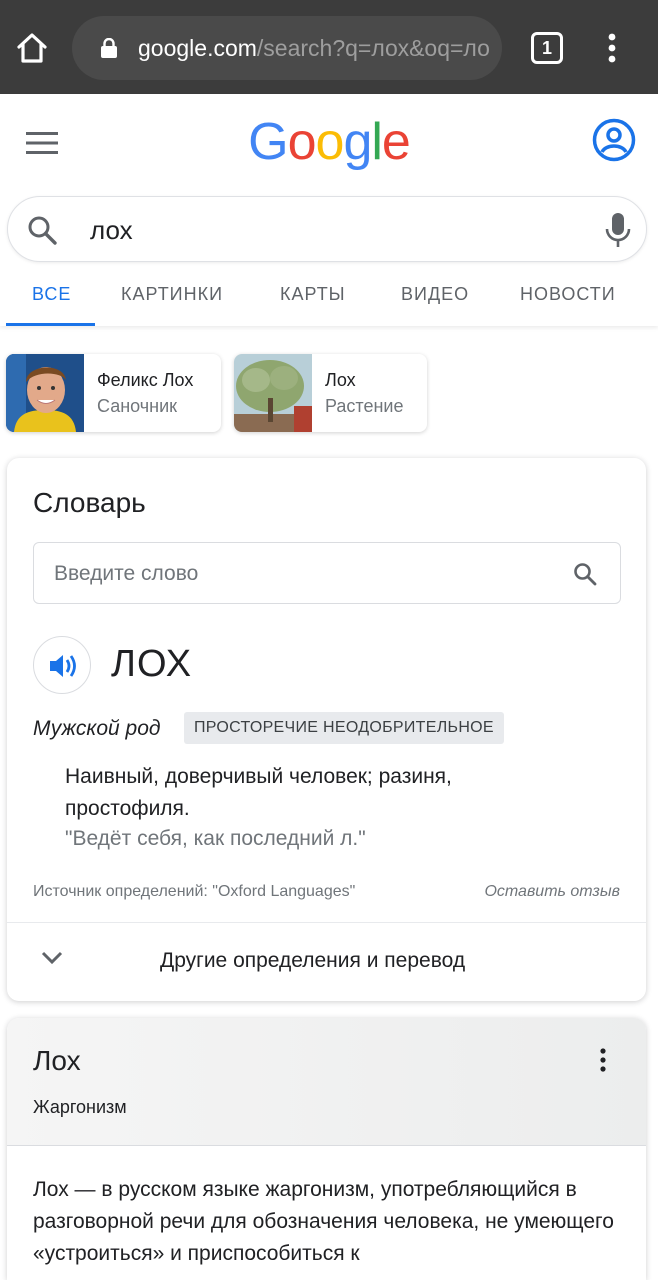 This screenshot has height=1280, width=658. I want to click on usage-example: "Ведёт себя, как последний л.", so click(215, 838).